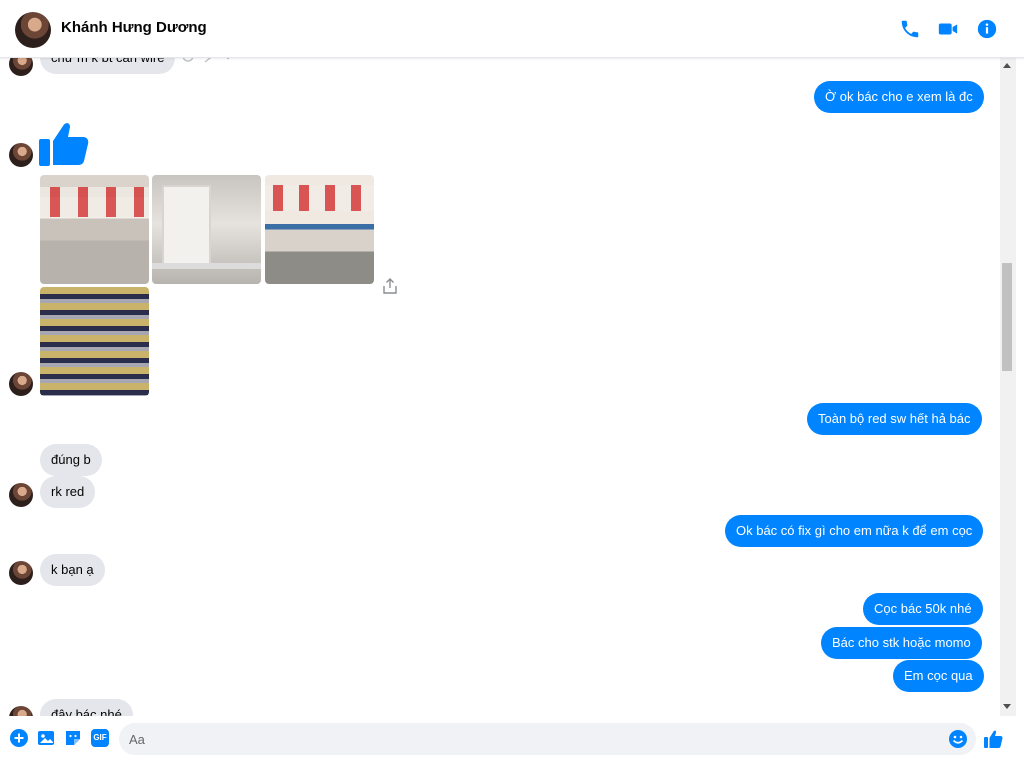  What do you see at coordinates (894, 419) in the screenshot?
I see `outgoing-message: Toàn bộ red sw hết hả bác` at bounding box center [894, 419].